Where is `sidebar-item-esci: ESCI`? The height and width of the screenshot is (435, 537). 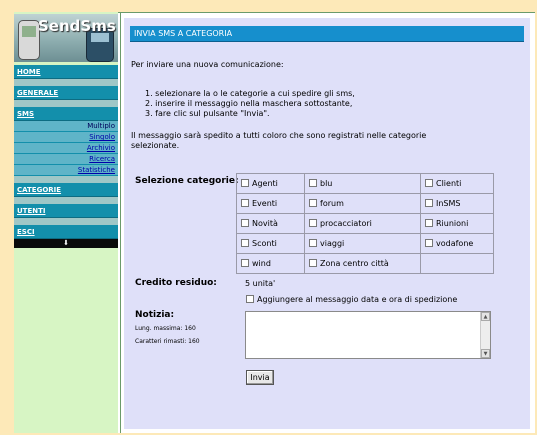
sidebar-item-esci: ESCI is located at coordinates (66, 232).